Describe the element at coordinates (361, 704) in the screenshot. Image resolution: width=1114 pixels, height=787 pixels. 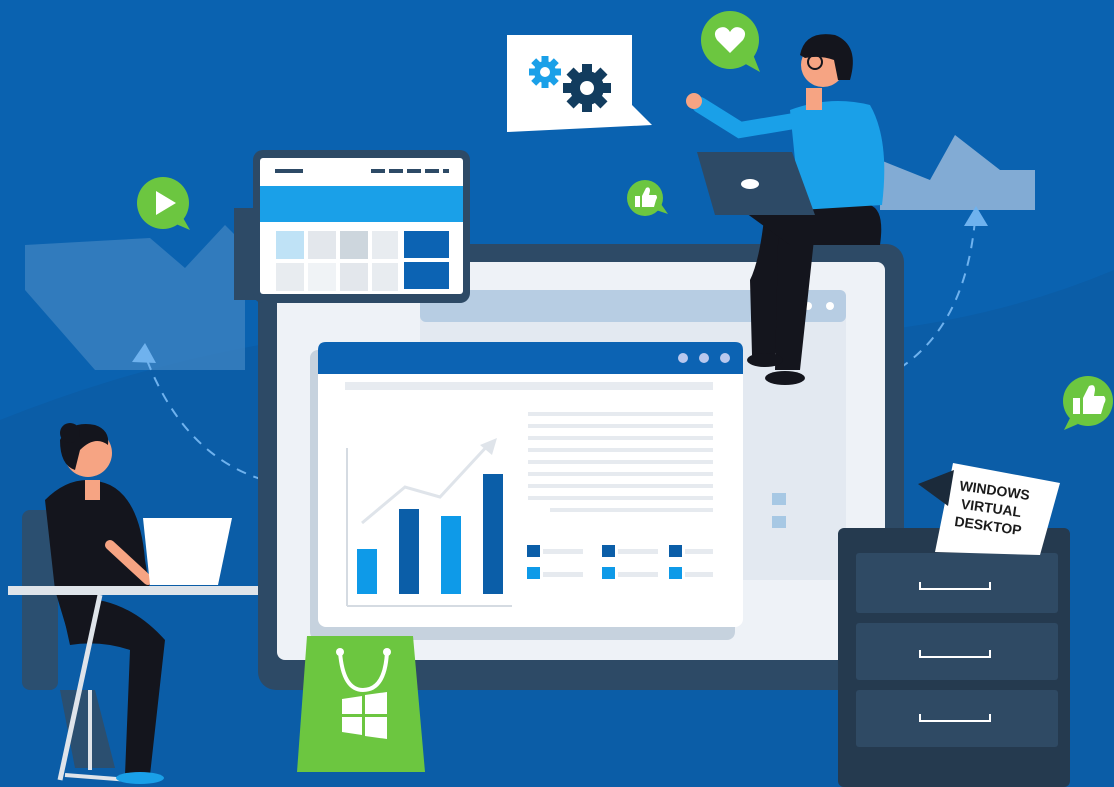
I see `shopping-bag` at that location.